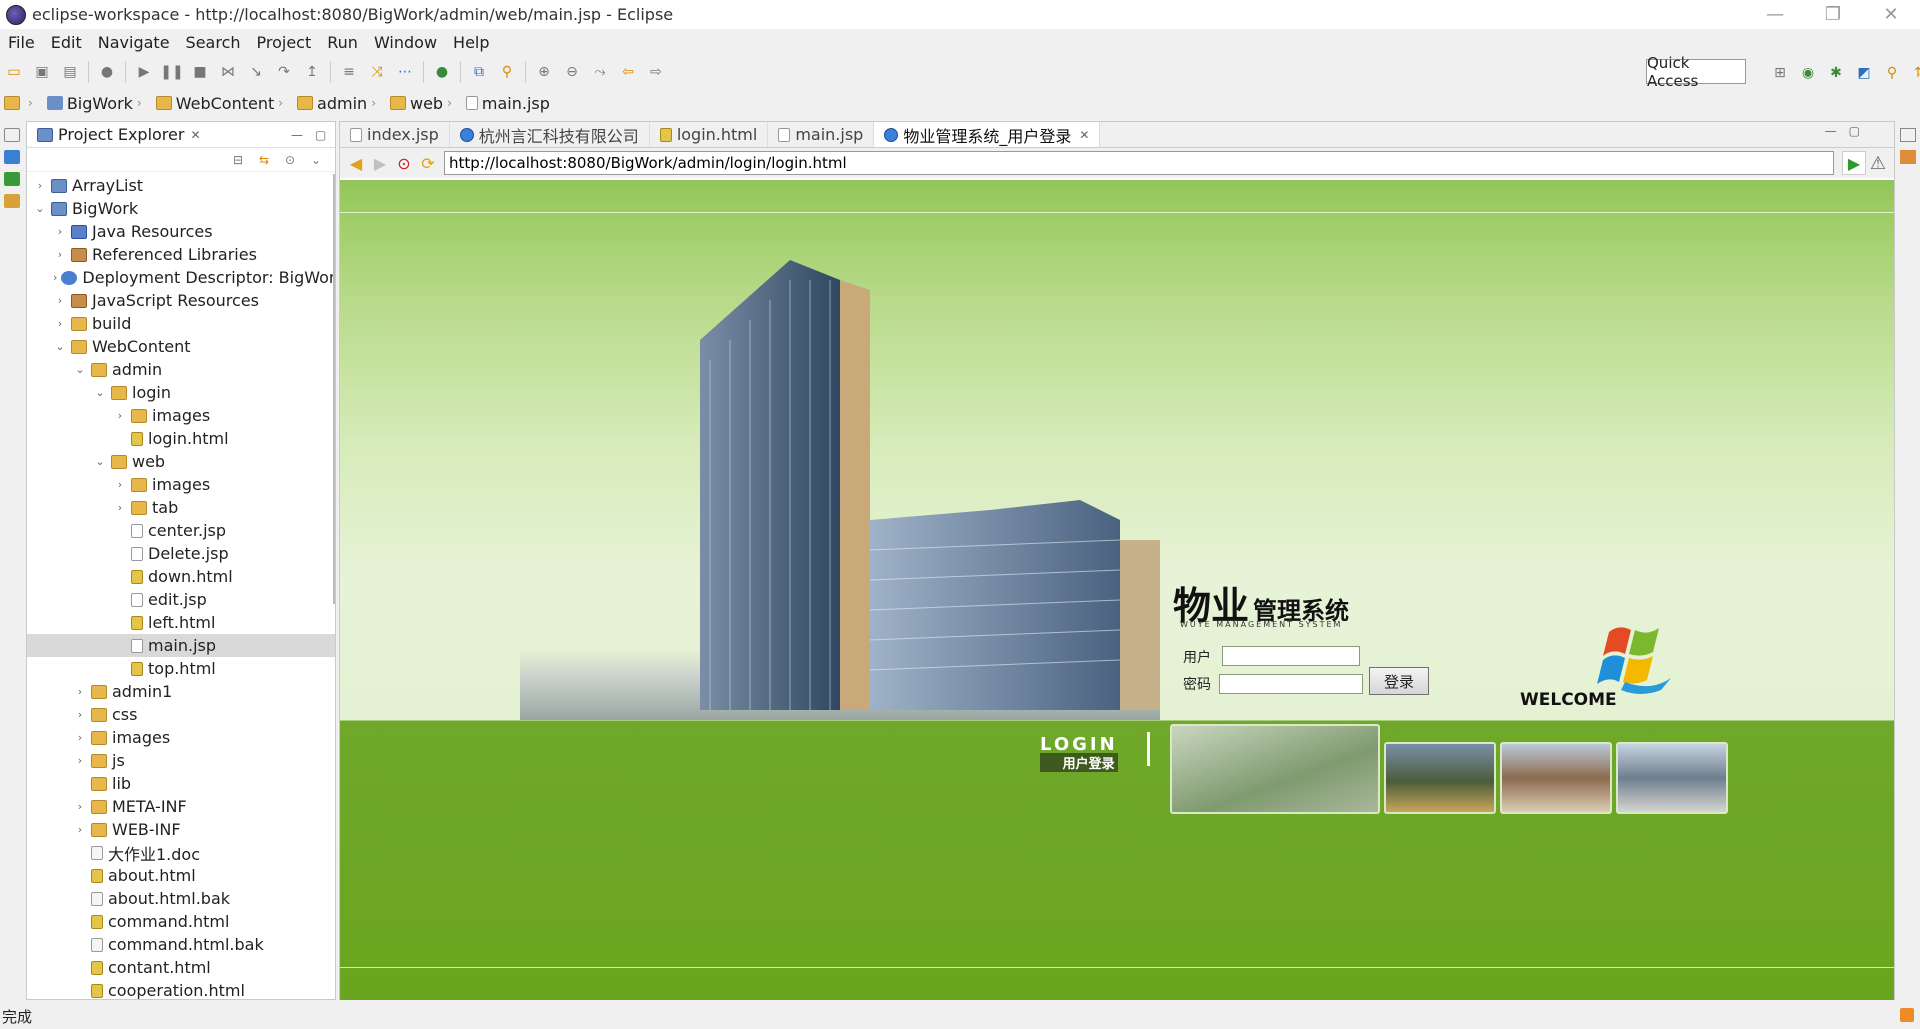 Image resolution: width=1920 pixels, height=1029 pixels. Describe the element at coordinates (600, 72) in the screenshot. I see `last-edit-icon: ⤳` at that location.